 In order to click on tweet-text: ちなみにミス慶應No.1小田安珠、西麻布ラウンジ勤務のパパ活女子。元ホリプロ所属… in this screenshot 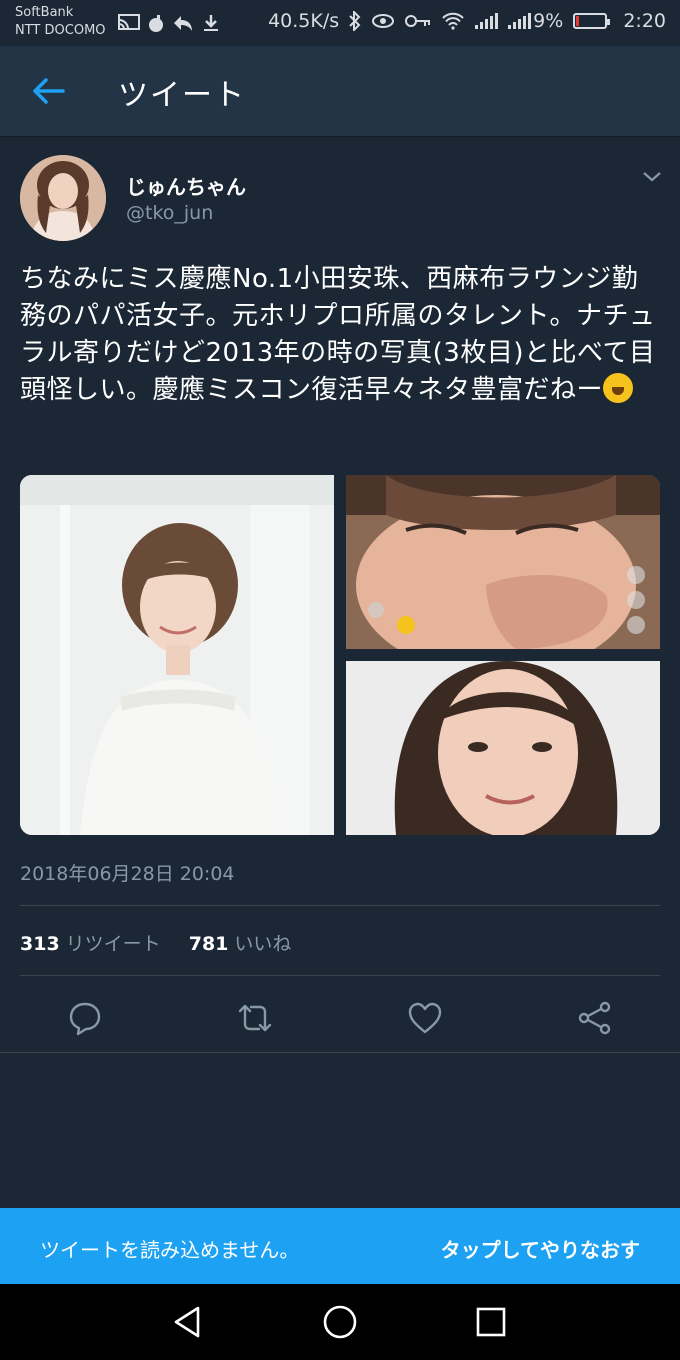, I will do `click(340, 335)`.